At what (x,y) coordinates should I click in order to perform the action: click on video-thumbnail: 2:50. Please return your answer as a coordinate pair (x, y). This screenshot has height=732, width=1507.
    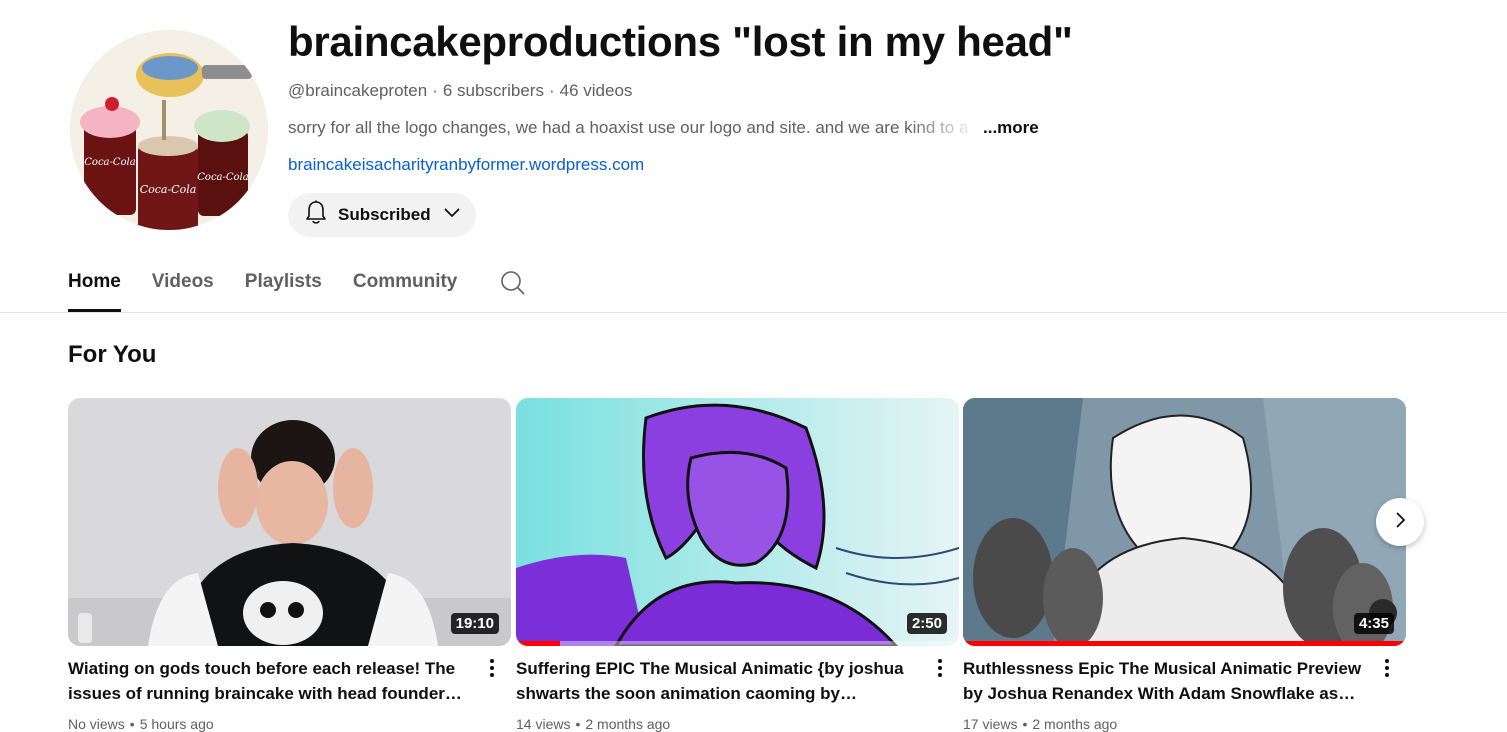
    Looking at the image, I should click on (737, 522).